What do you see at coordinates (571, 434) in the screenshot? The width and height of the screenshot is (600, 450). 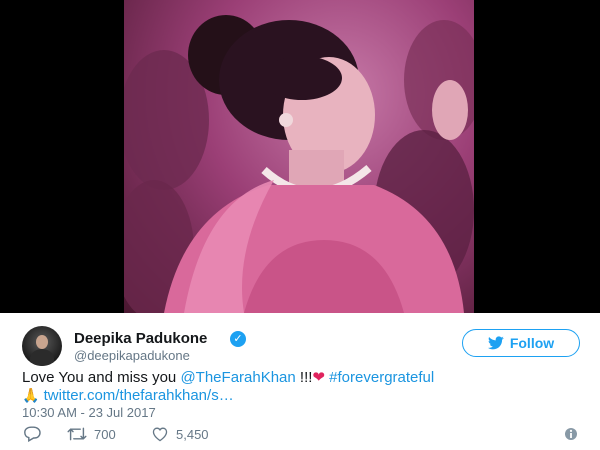 I see `info-icon` at bounding box center [571, 434].